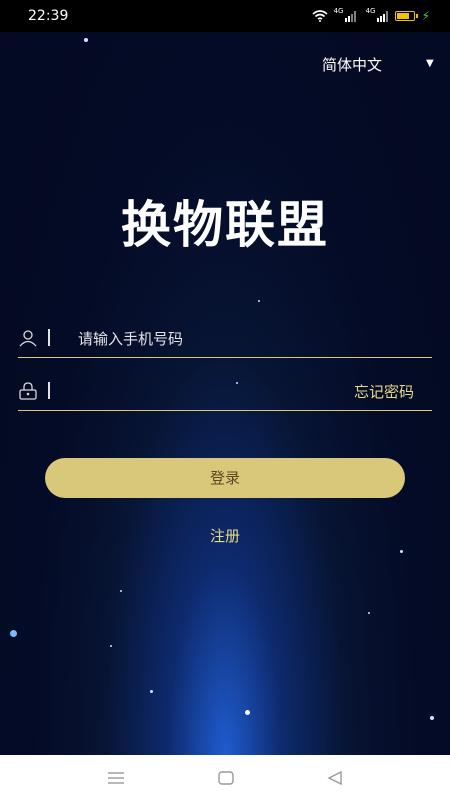 This screenshot has width=450, height=800. What do you see at coordinates (131, 339) in the screenshot?
I see `phone-placeholder: 请输入手机号码` at bounding box center [131, 339].